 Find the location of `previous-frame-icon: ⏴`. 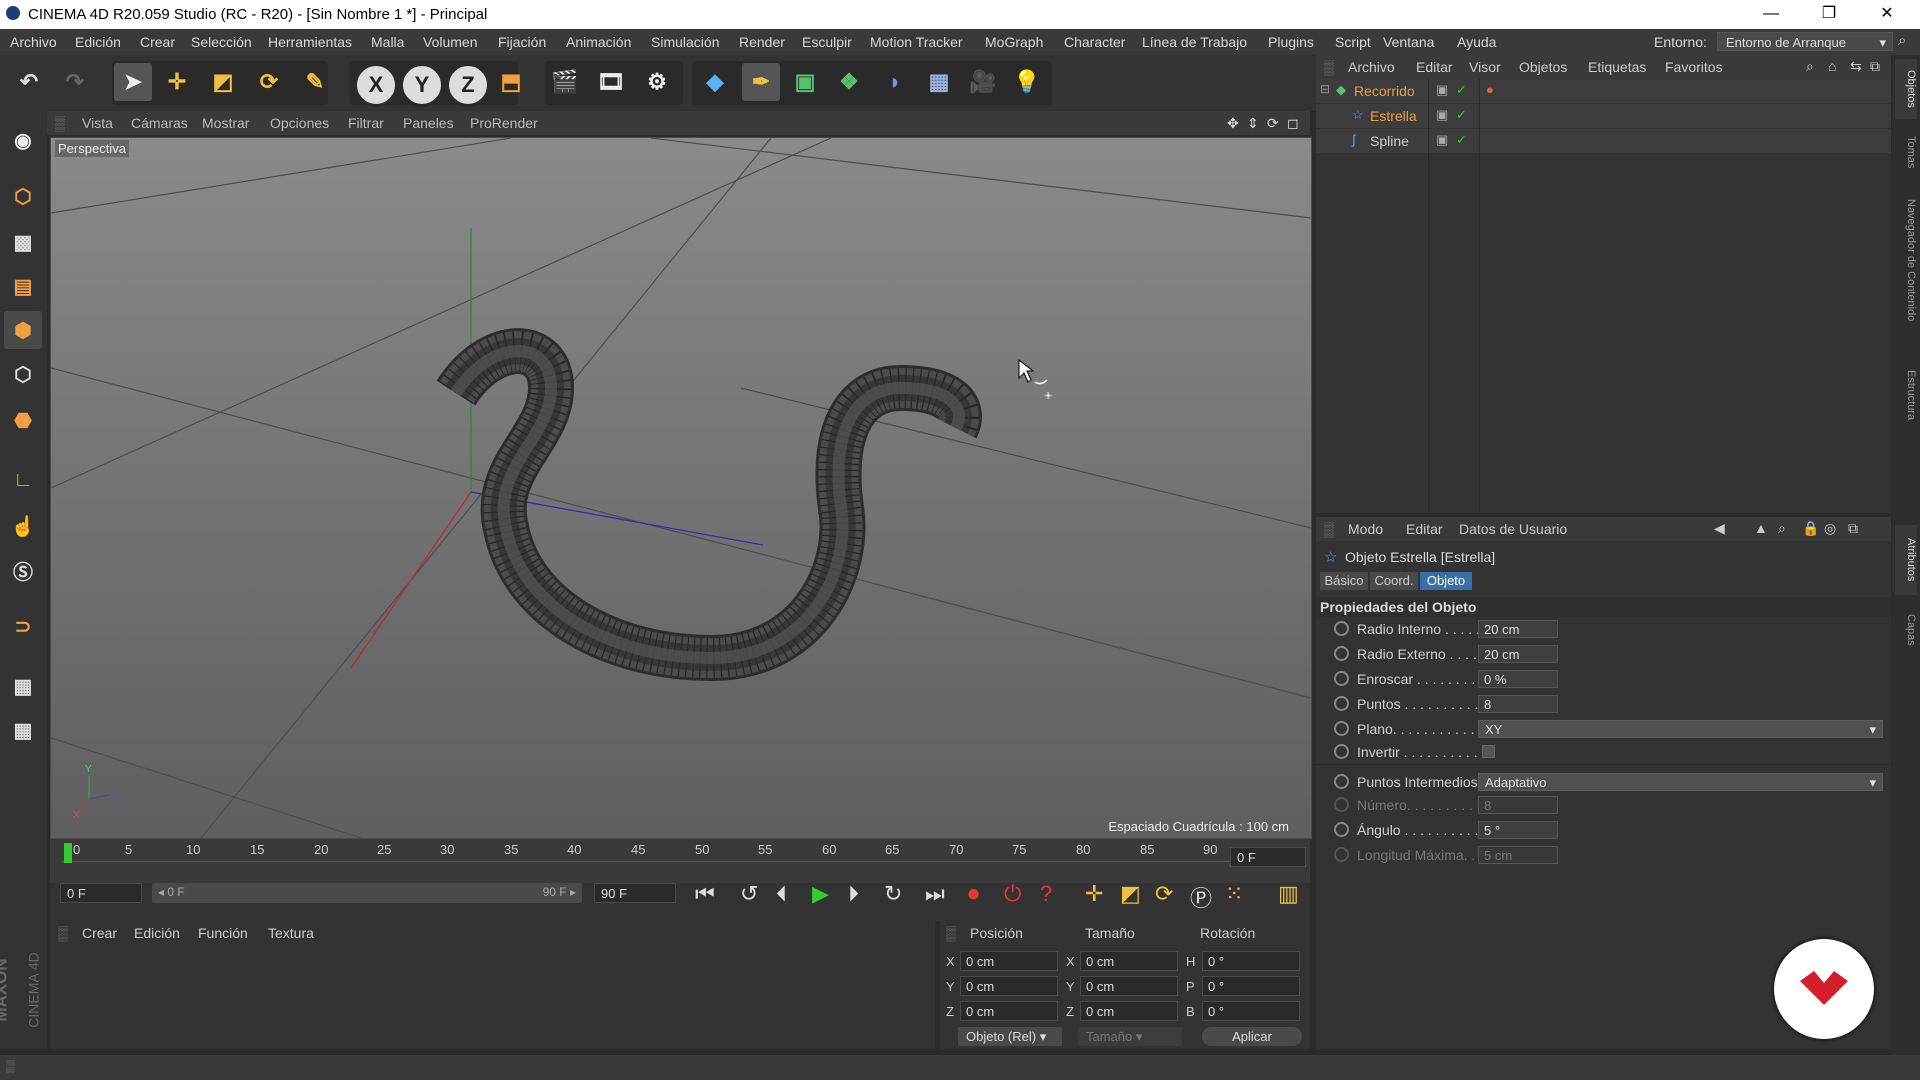

previous-frame-icon: ⏴ is located at coordinates (781, 894).